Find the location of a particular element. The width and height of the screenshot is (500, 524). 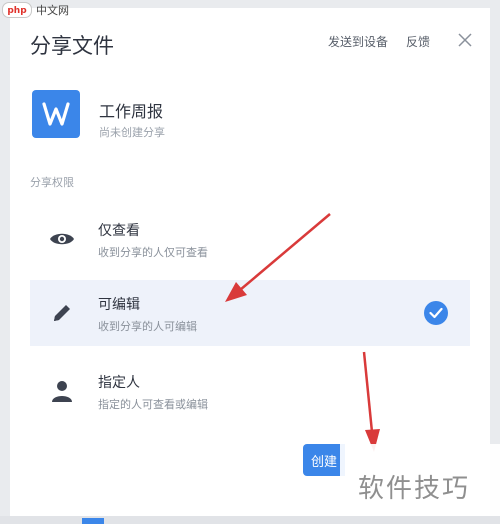

brand-watermark-text: 软件技巧 is located at coordinates (414, 489).